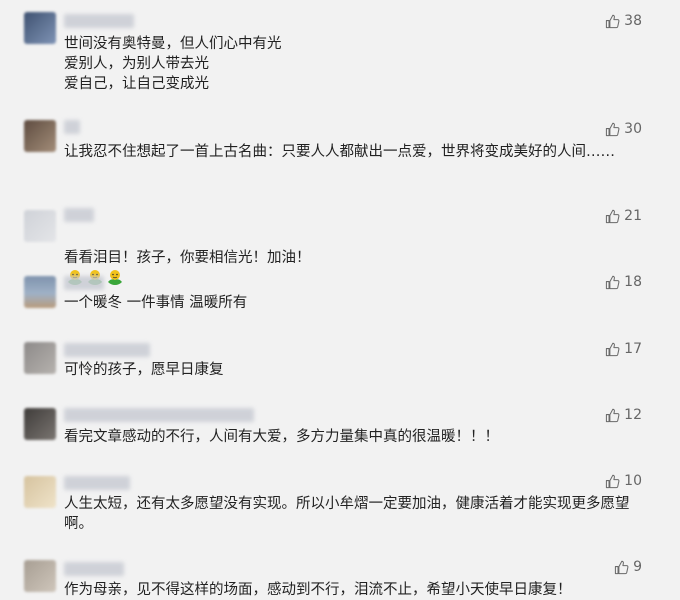 The height and width of the screenshot is (600, 680). Describe the element at coordinates (144, 370) in the screenshot. I see `comment-text: 可怜的孩子，愿早日康复` at that location.